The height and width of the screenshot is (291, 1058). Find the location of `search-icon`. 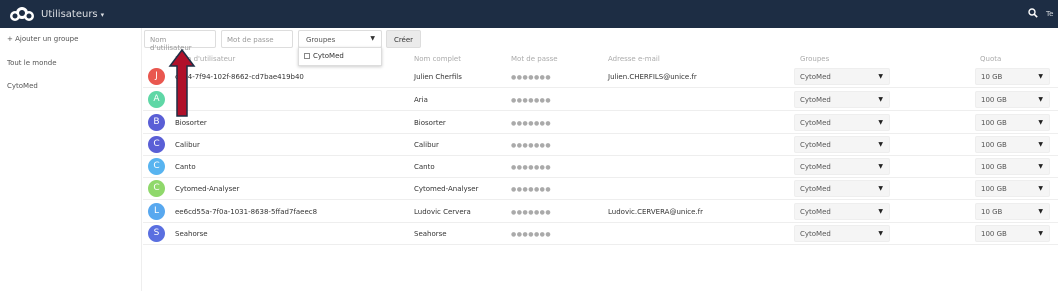

search-icon is located at coordinates (1033, 13).